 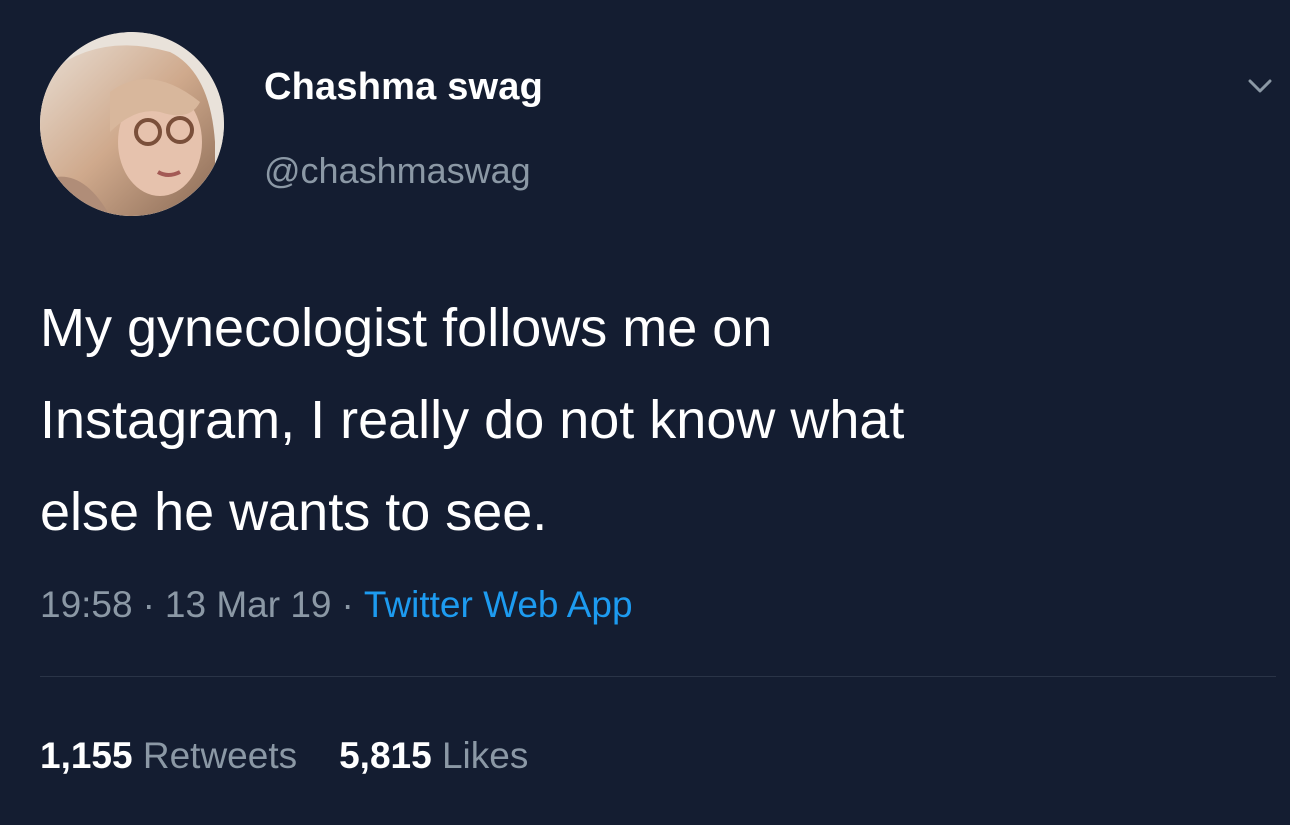 What do you see at coordinates (86, 755) in the screenshot?
I see `retweets-count: 1,155` at bounding box center [86, 755].